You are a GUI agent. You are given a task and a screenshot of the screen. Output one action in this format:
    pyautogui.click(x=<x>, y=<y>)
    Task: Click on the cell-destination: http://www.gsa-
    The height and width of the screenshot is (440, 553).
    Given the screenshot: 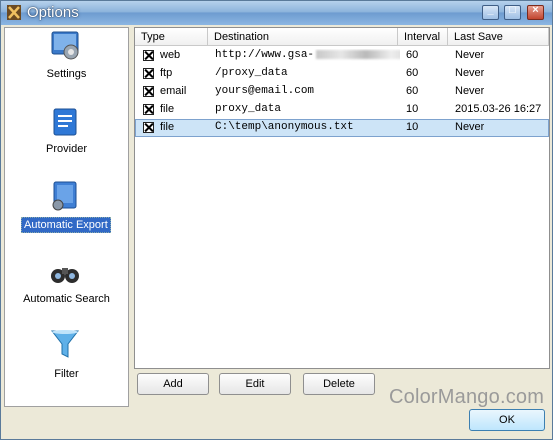 What is the action you would take?
    pyautogui.click(x=307, y=55)
    